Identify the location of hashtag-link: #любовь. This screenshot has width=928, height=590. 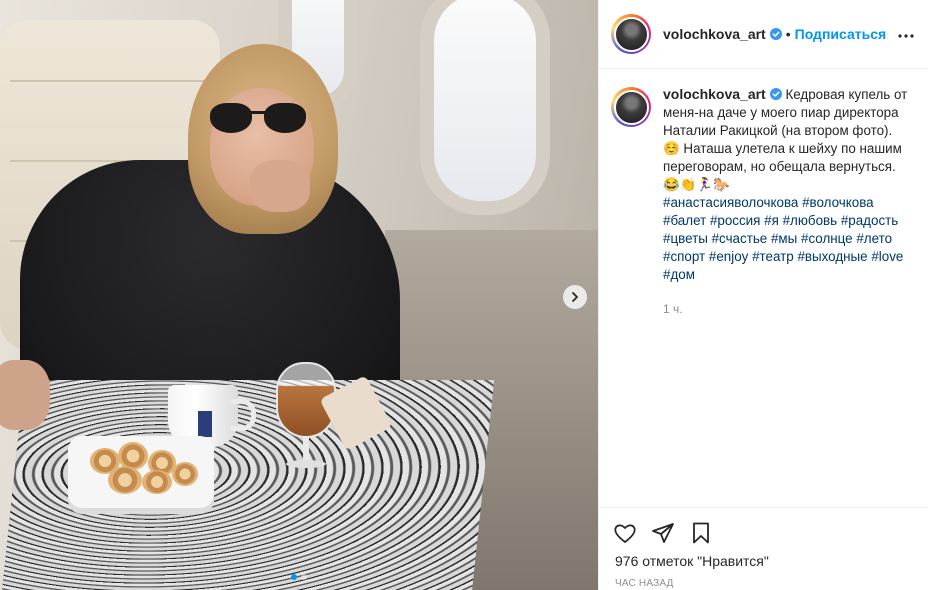
(810, 220).